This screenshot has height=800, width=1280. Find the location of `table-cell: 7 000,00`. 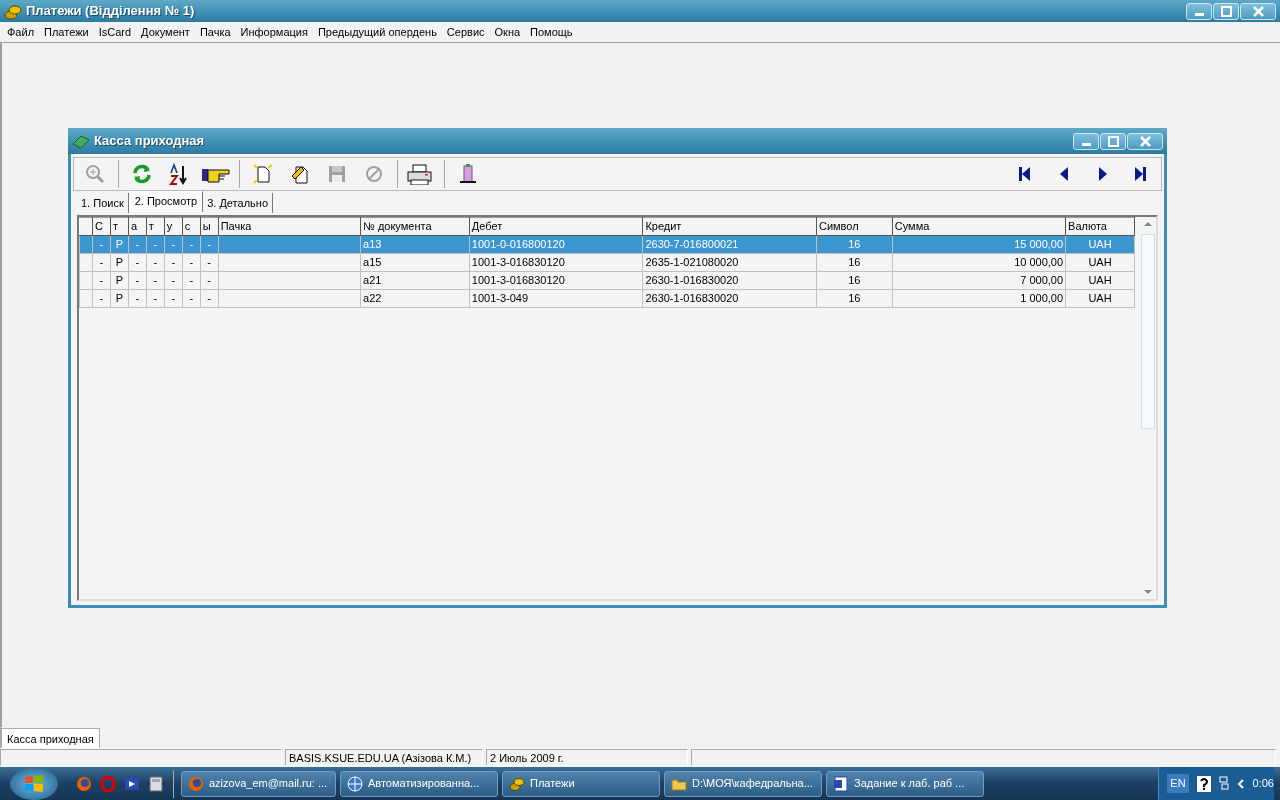

table-cell: 7 000,00 is located at coordinates (979, 280).